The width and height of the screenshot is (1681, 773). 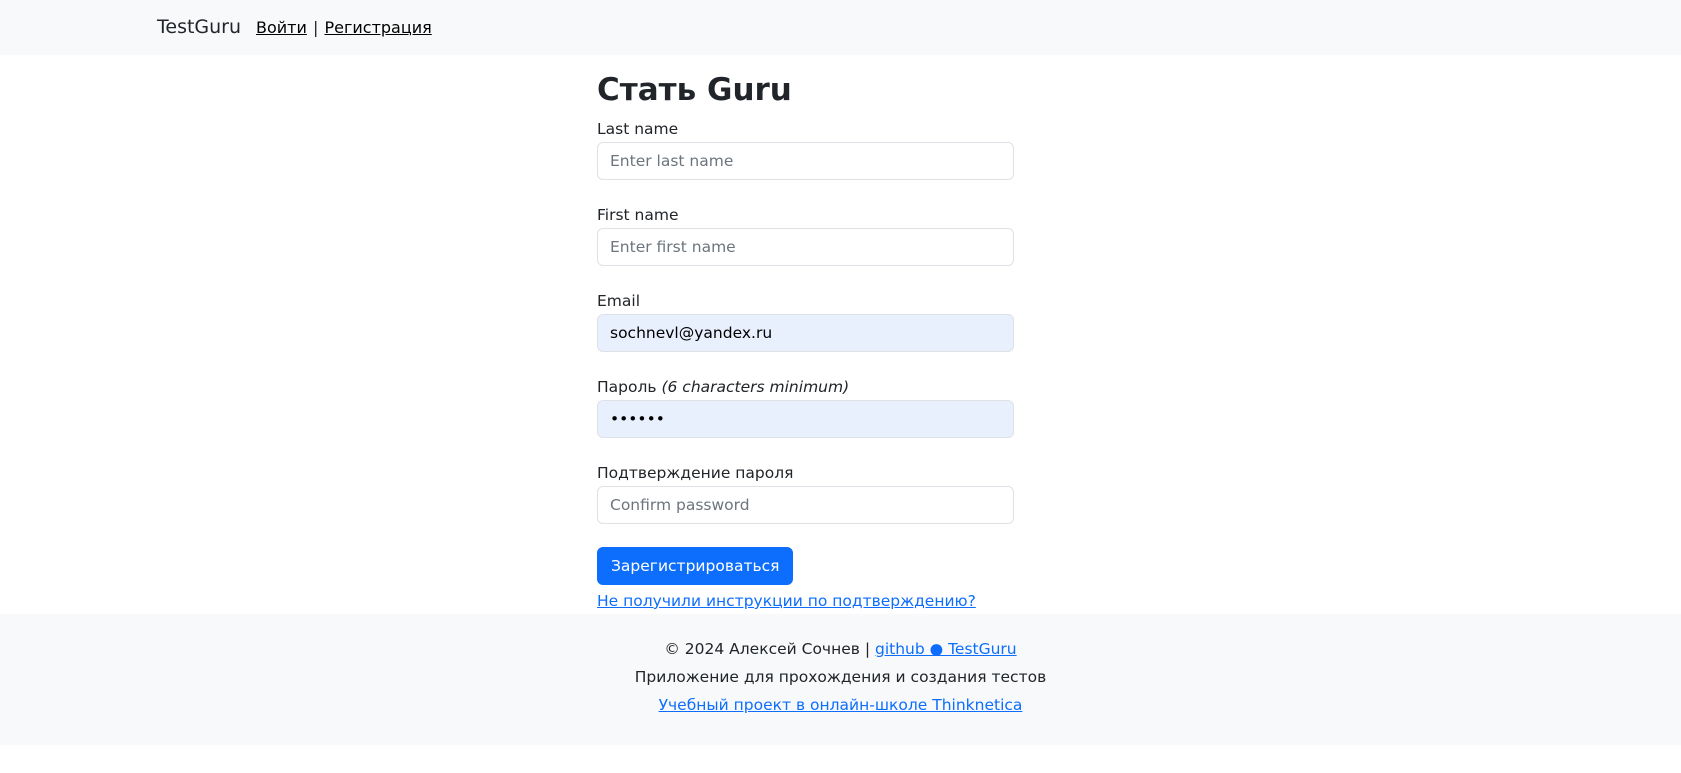 I want to click on email-group: Email, so click(x=805, y=321).